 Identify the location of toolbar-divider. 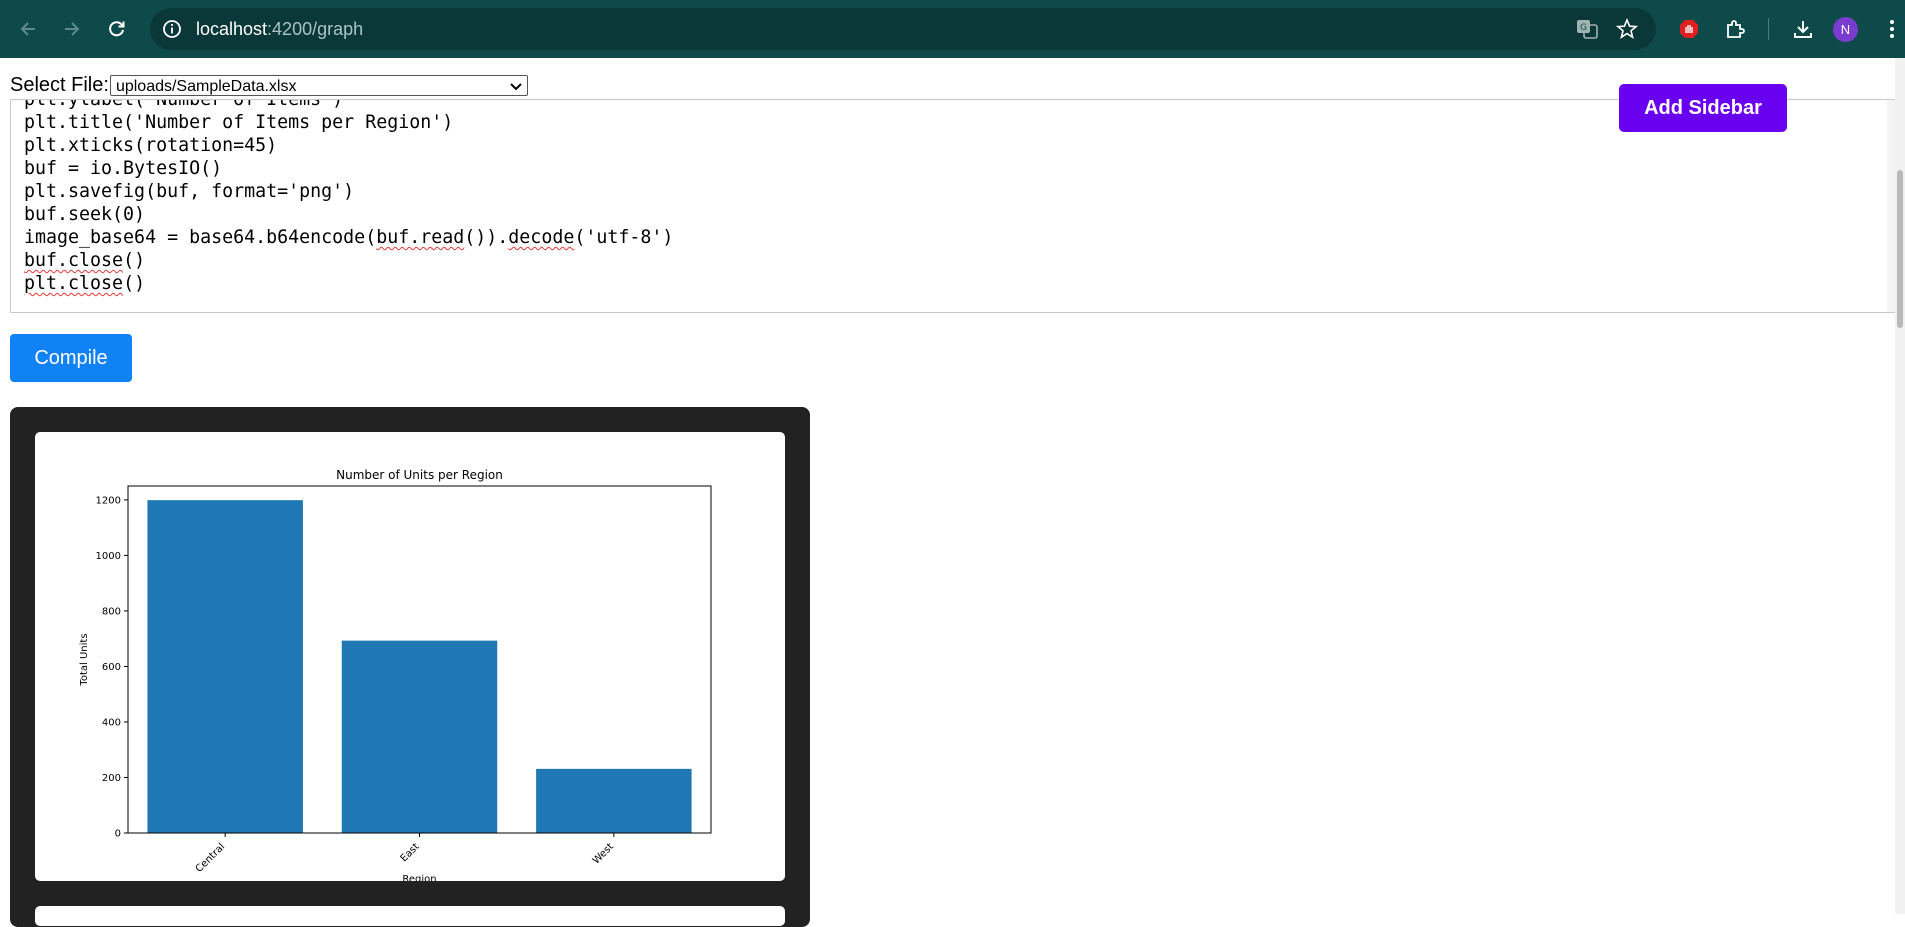
(1768, 29).